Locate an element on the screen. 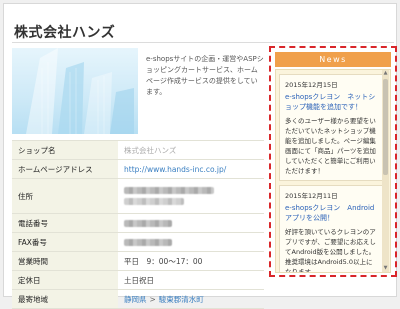 The height and width of the screenshot is (309, 400). area-prefecture-link: 静岡県 is located at coordinates (135, 299).